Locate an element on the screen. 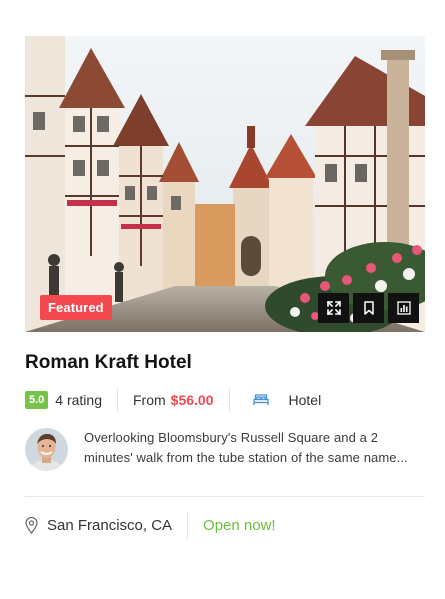  location-text: San Francisco, CA is located at coordinates (109, 525).